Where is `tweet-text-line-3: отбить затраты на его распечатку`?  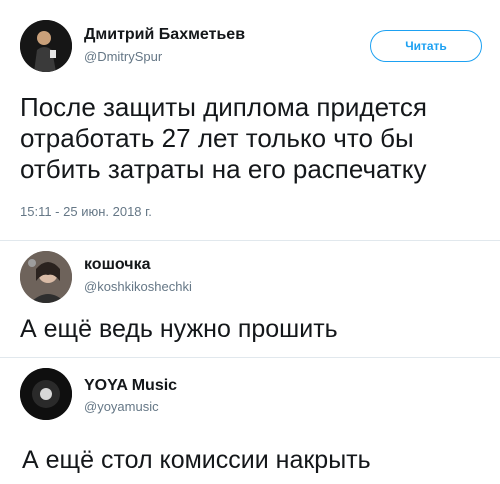
tweet-text-line-3: отбить затраты на его распечатку is located at coordinates (223, 169).